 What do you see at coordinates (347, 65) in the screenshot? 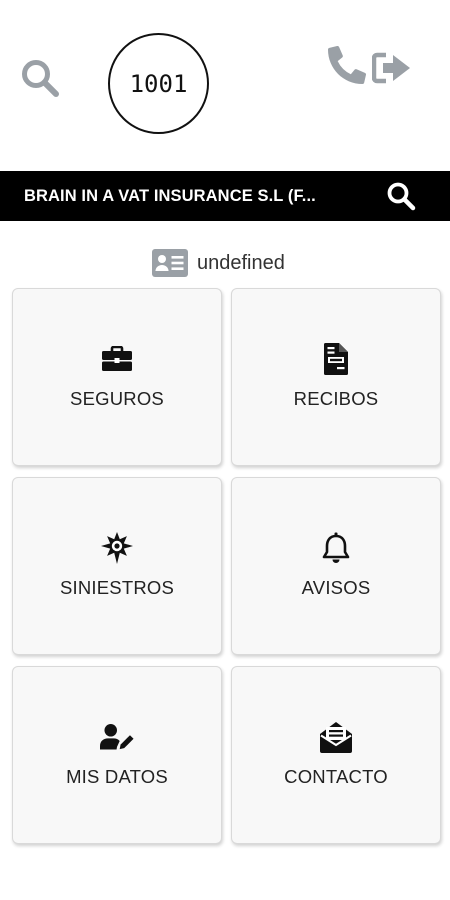
I see `phone-icon` at bounding box center [347, 65].